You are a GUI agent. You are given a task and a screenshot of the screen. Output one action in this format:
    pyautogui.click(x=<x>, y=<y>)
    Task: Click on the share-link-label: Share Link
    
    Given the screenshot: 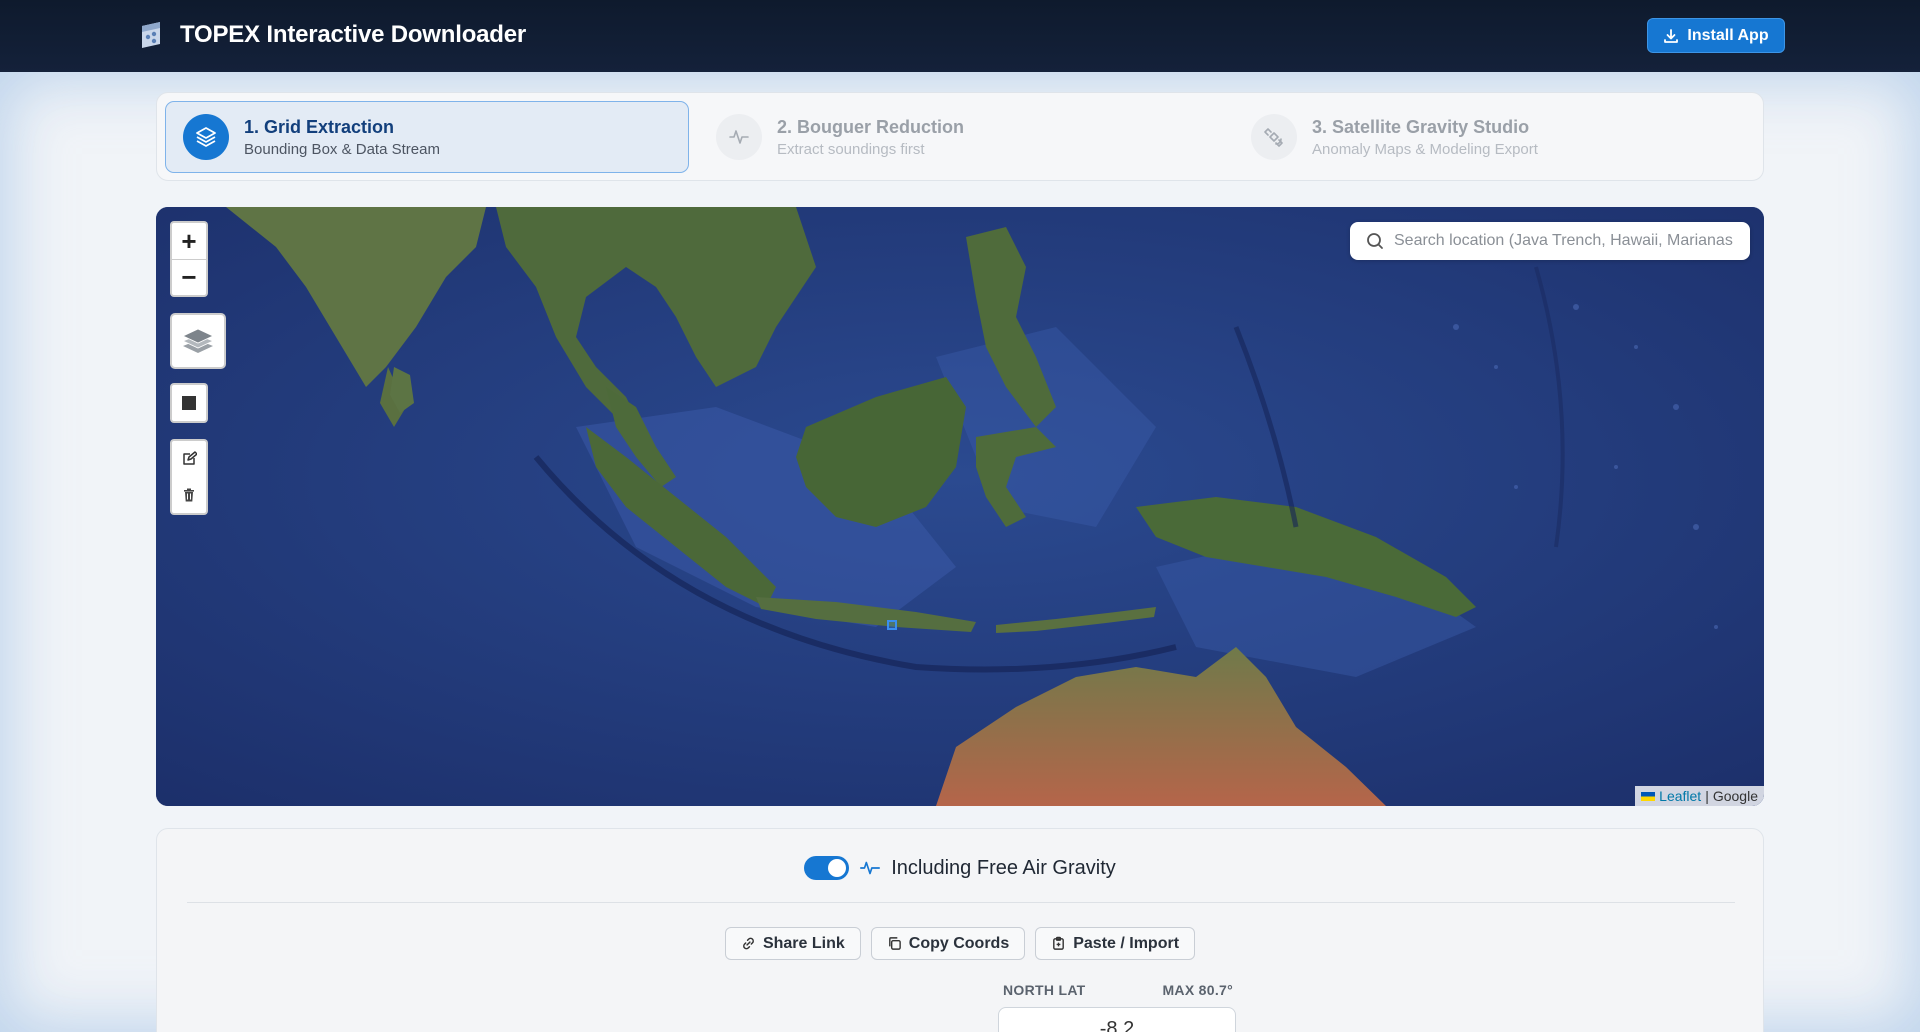 What is the action you would take?
    pyautogui.click(x=803, y=943)
    